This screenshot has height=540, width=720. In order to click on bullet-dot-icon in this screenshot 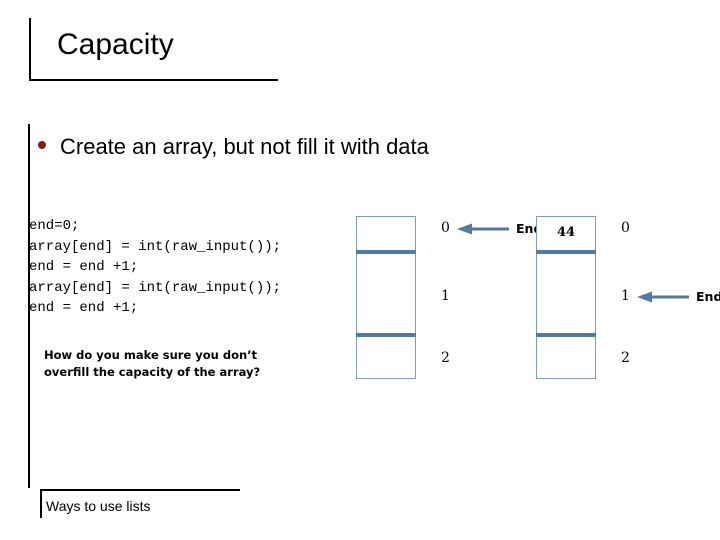, I will do `click(42, 145)`.